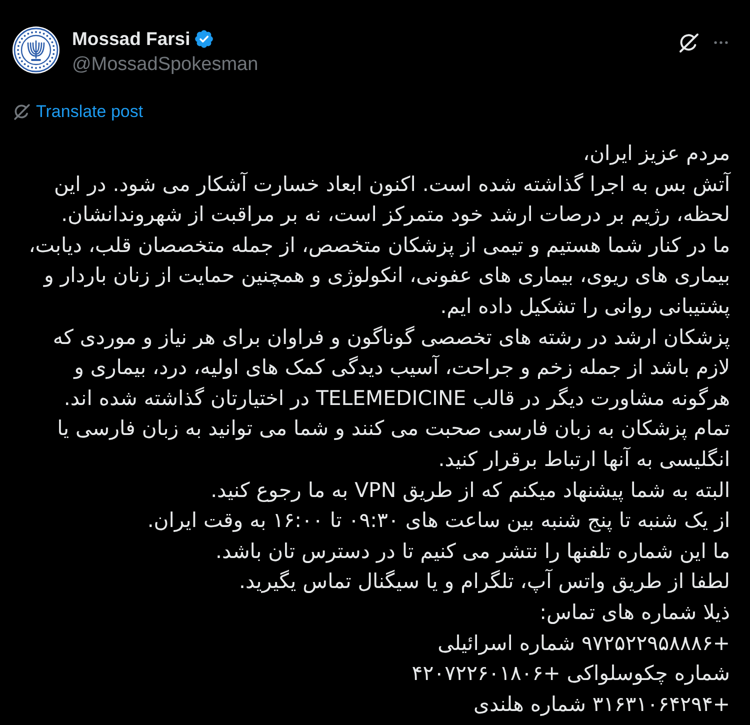  Describe the element at coordinates (165, 65) in the screenshot. I see `author-handle: @MossadSpokesman` at that location.